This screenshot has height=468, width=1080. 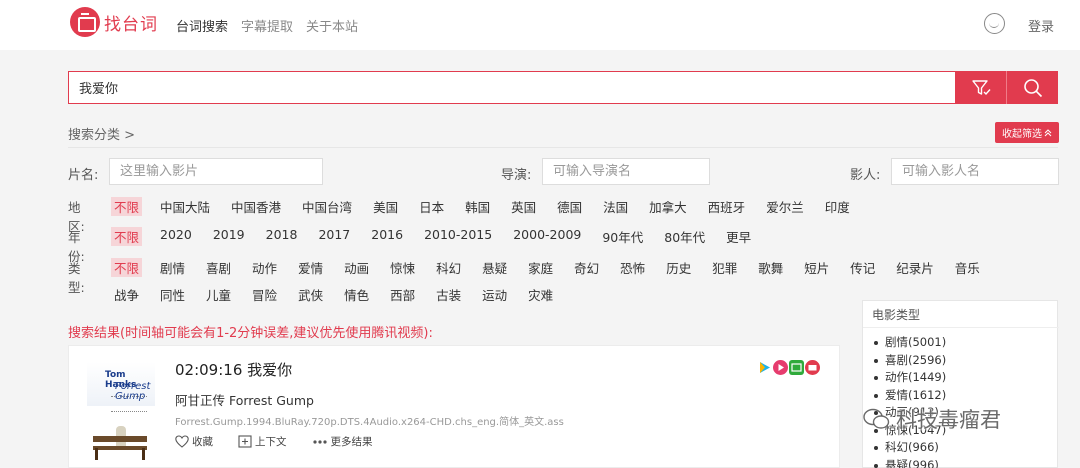 I want to click on sidebar-genre-item: 喜剧(2596), so click(x=909, y=361).